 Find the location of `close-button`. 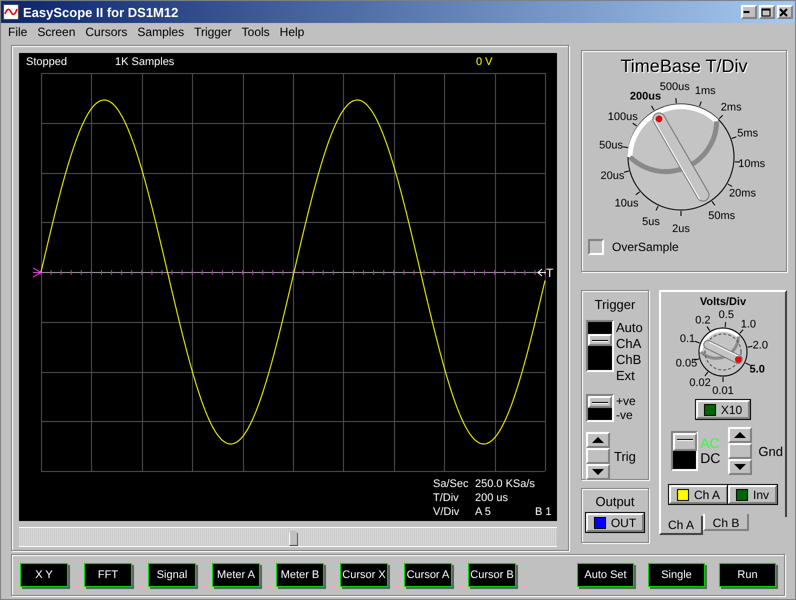

close-button is located at coordinates (785, 12).